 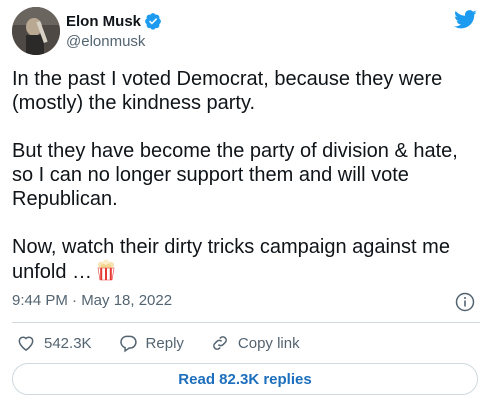 What do you see at coordinates (128, 344) in the screenshot?
I see `reply-icon` at bounding box center [128, 344].